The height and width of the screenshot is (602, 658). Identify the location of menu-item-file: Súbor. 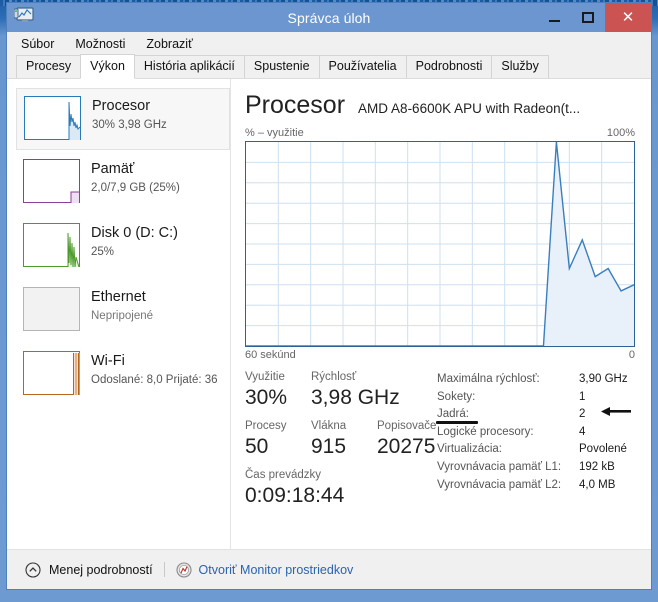
(37, 44).